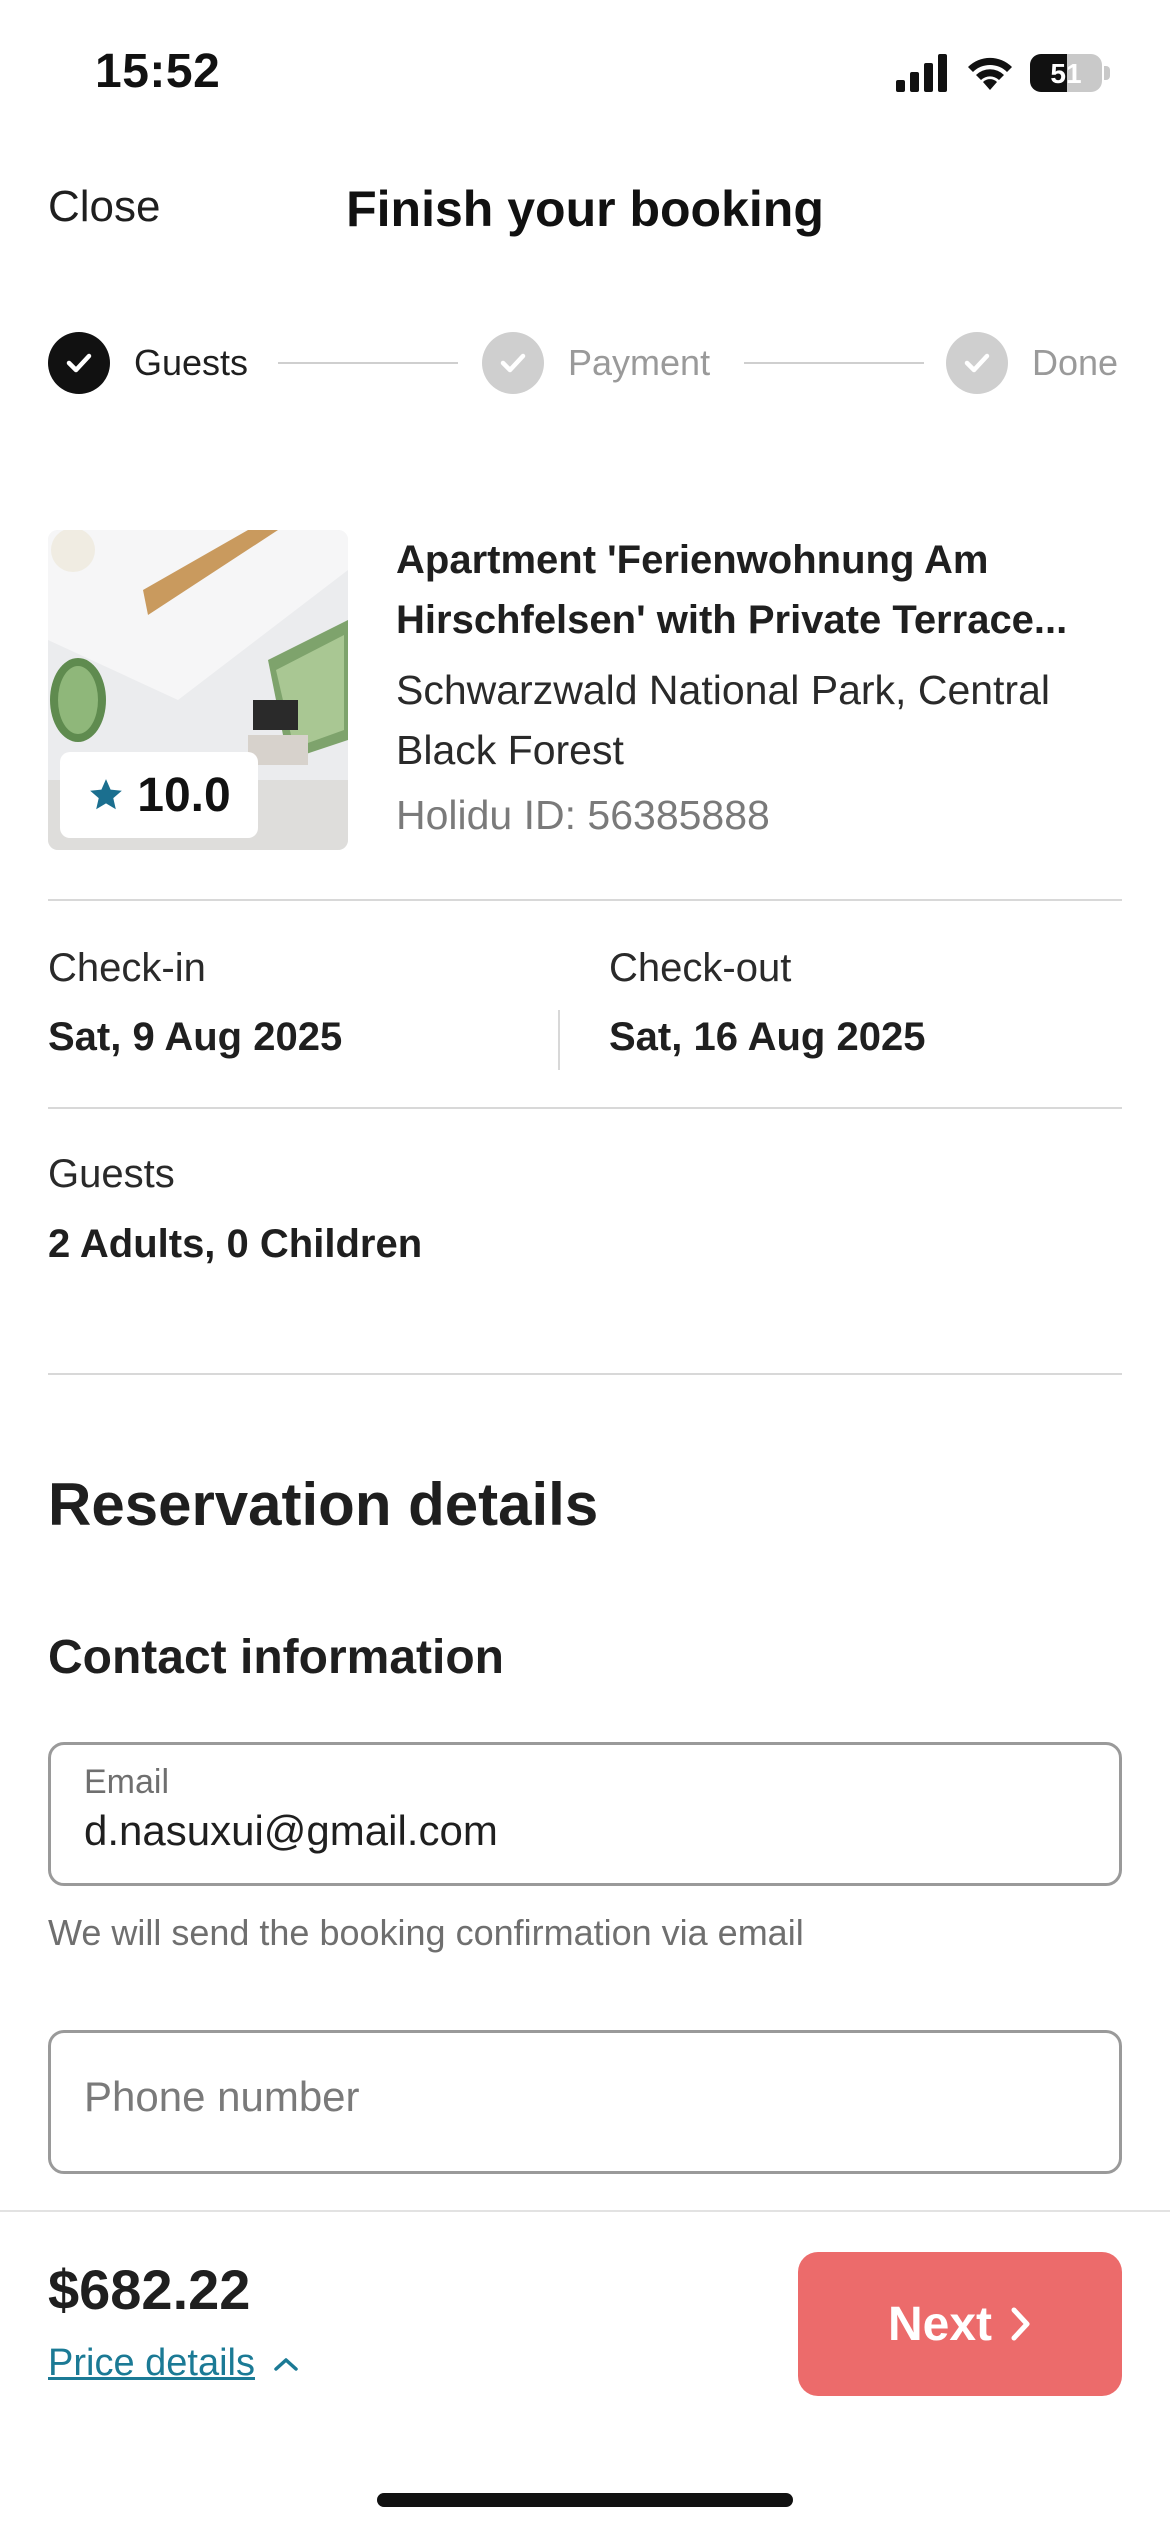 The height and width of the screenshot is (2532, 1170). Describe the element at coordinates (559, 1040) in the screenshot. I see `date-divider` at that location.